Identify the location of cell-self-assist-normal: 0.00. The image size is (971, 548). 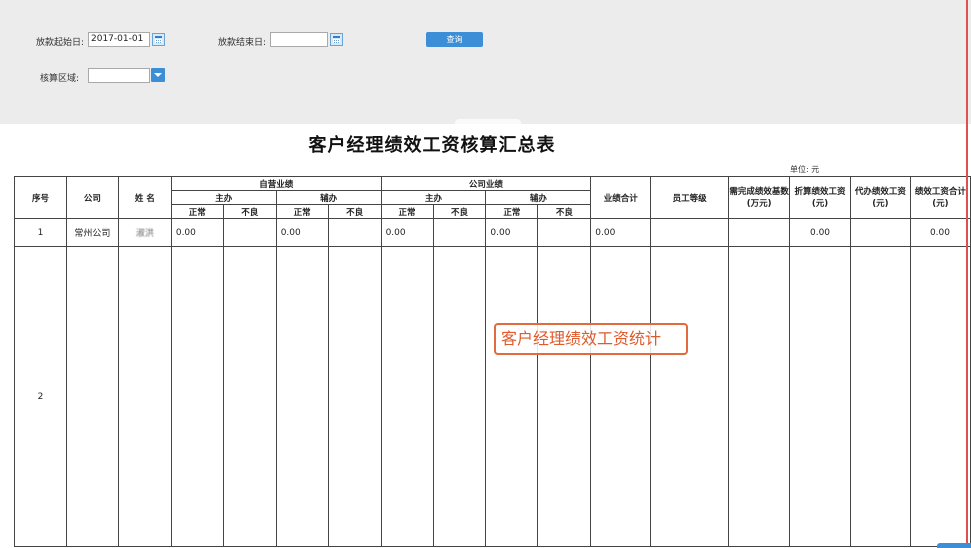
(302, 232).